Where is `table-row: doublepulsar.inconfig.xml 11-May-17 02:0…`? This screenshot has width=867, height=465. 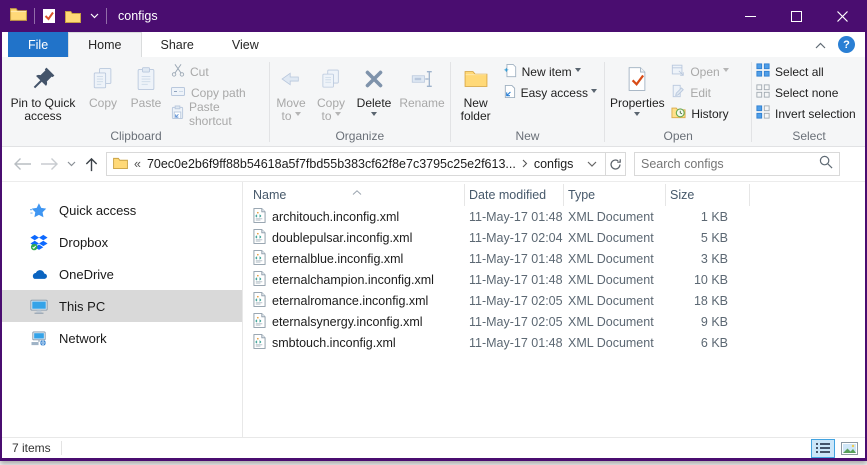
table-row: doublepulsar.inconfig.xml 11-May-17 02:0… is located at coordinates (557, 237).